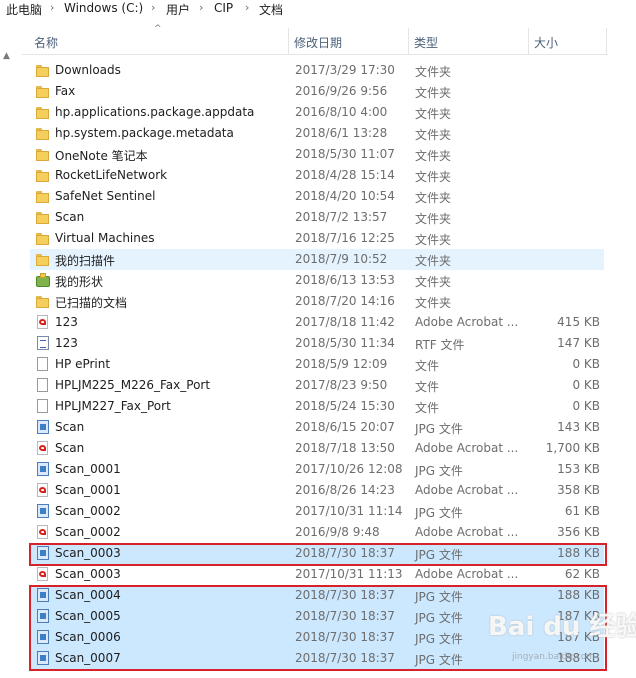 This screenshot has width=636, height=678. What do you see at coordinates (103, 8) in the screenshot?
I see `breadcrumb-drive: Windows (C:)` at bounding box center [103, 8].